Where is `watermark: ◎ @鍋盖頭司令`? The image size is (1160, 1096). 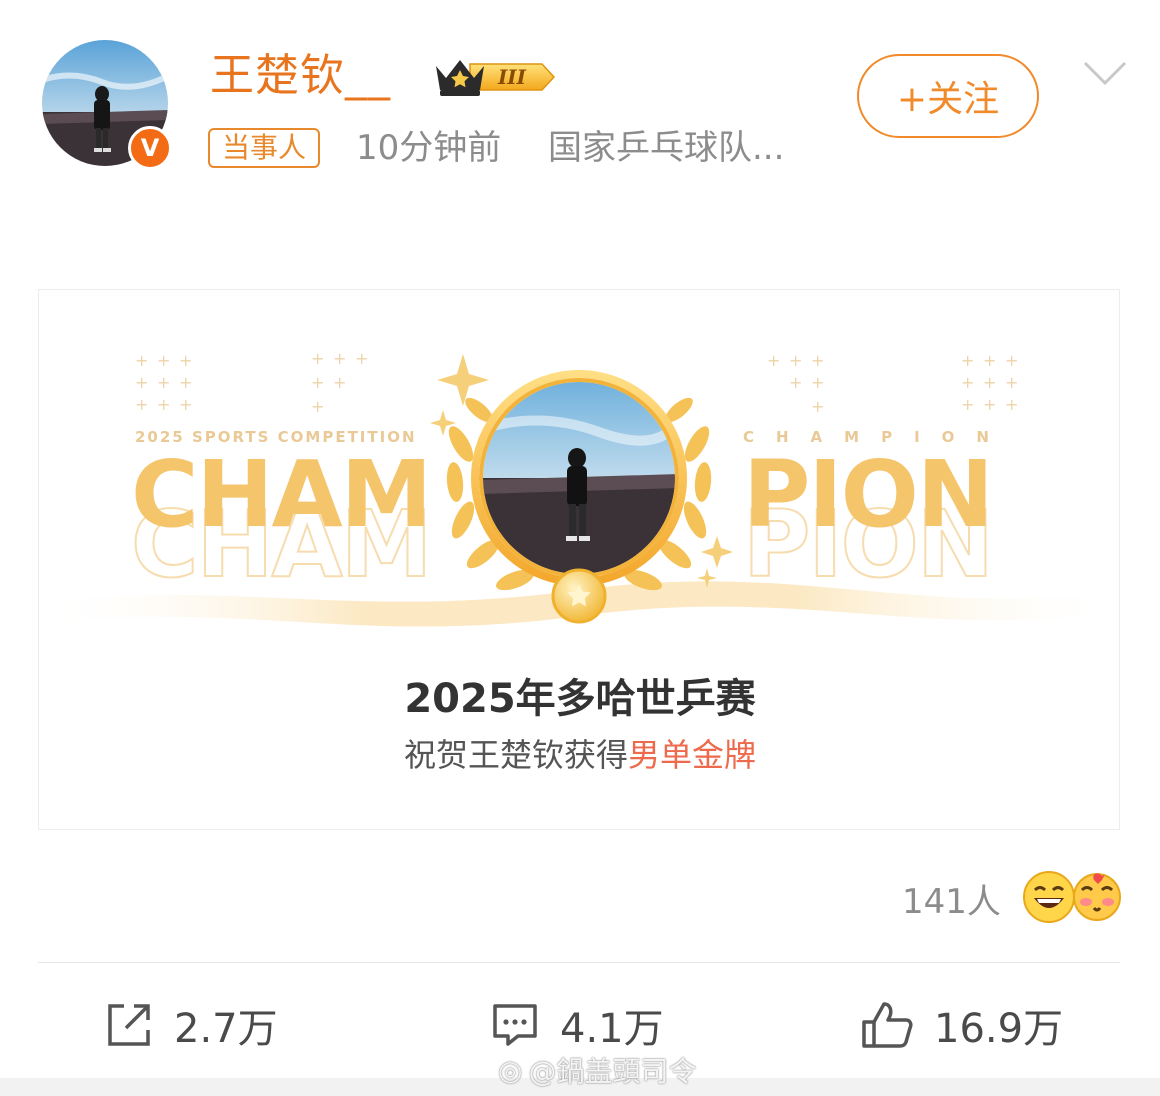
watermark: ◎ @鍋盖頭司令 is located at coordinates (597, 1070).